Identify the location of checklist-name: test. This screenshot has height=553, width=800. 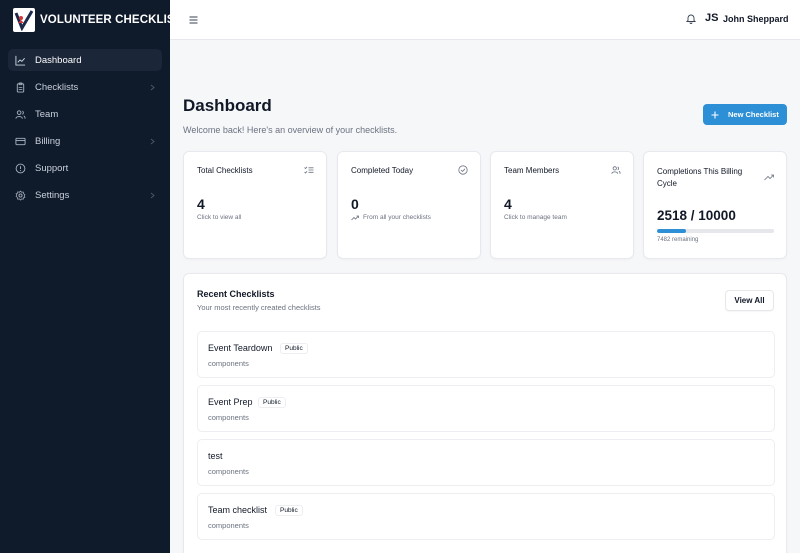
(215, 456).